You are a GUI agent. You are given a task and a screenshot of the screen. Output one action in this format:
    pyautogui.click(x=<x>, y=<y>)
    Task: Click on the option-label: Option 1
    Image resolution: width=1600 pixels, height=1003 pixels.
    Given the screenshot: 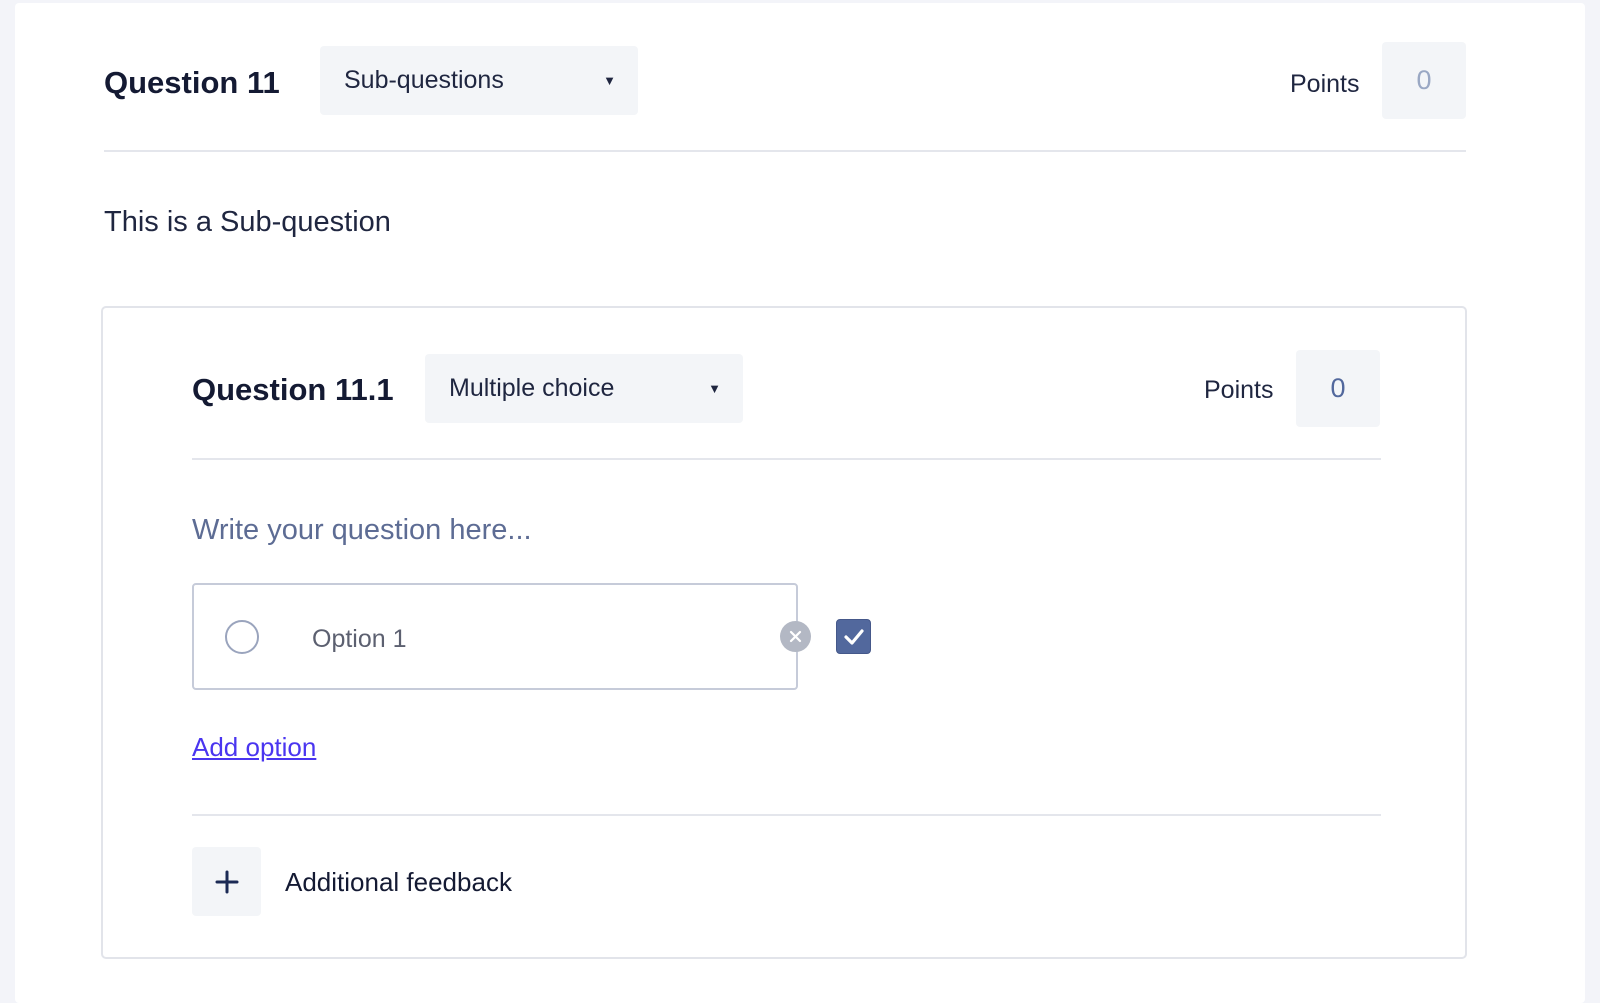 What is the action you would take?
    pyautogui.click(x=359, y=639)
    